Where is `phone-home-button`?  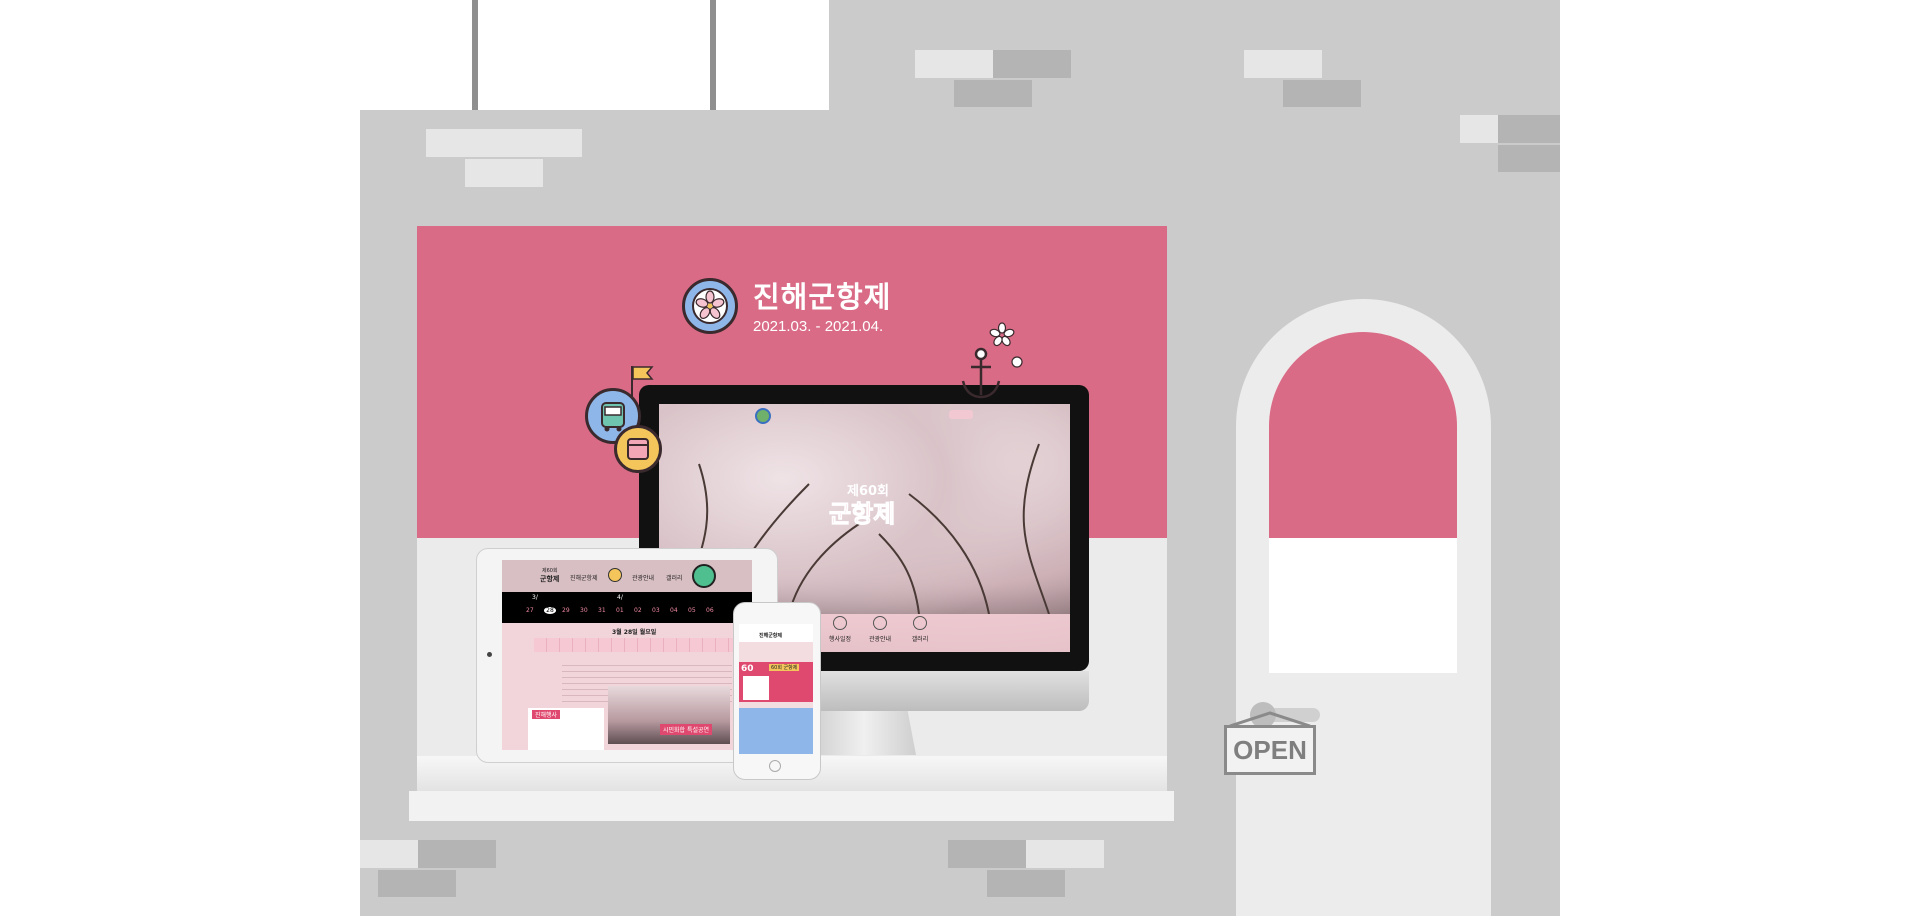
phone-home-button is located at coordinates (775, 766).